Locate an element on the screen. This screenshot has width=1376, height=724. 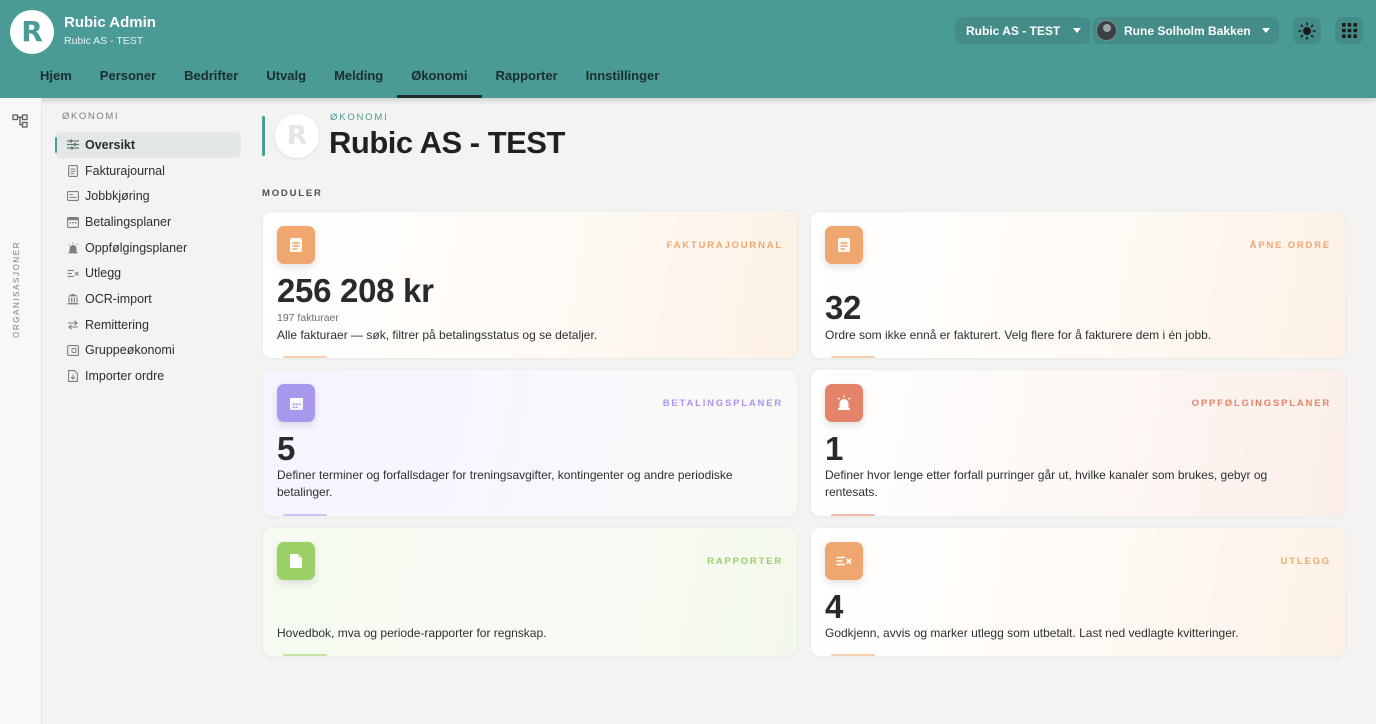
import-icon is located at coordinates (73, 376).